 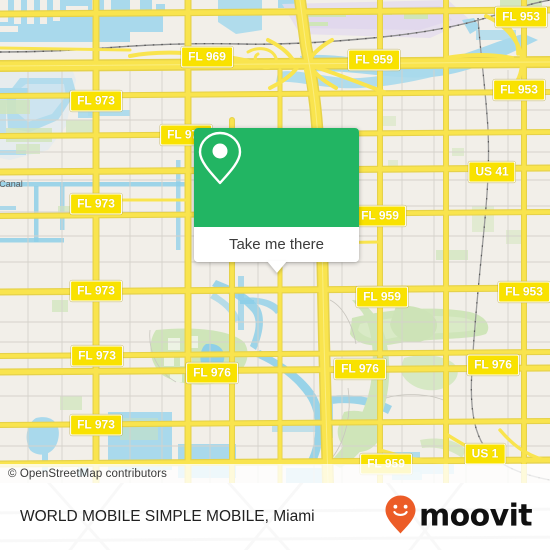 I want to click on road-shield: US 41, so click(x=492, y=172).